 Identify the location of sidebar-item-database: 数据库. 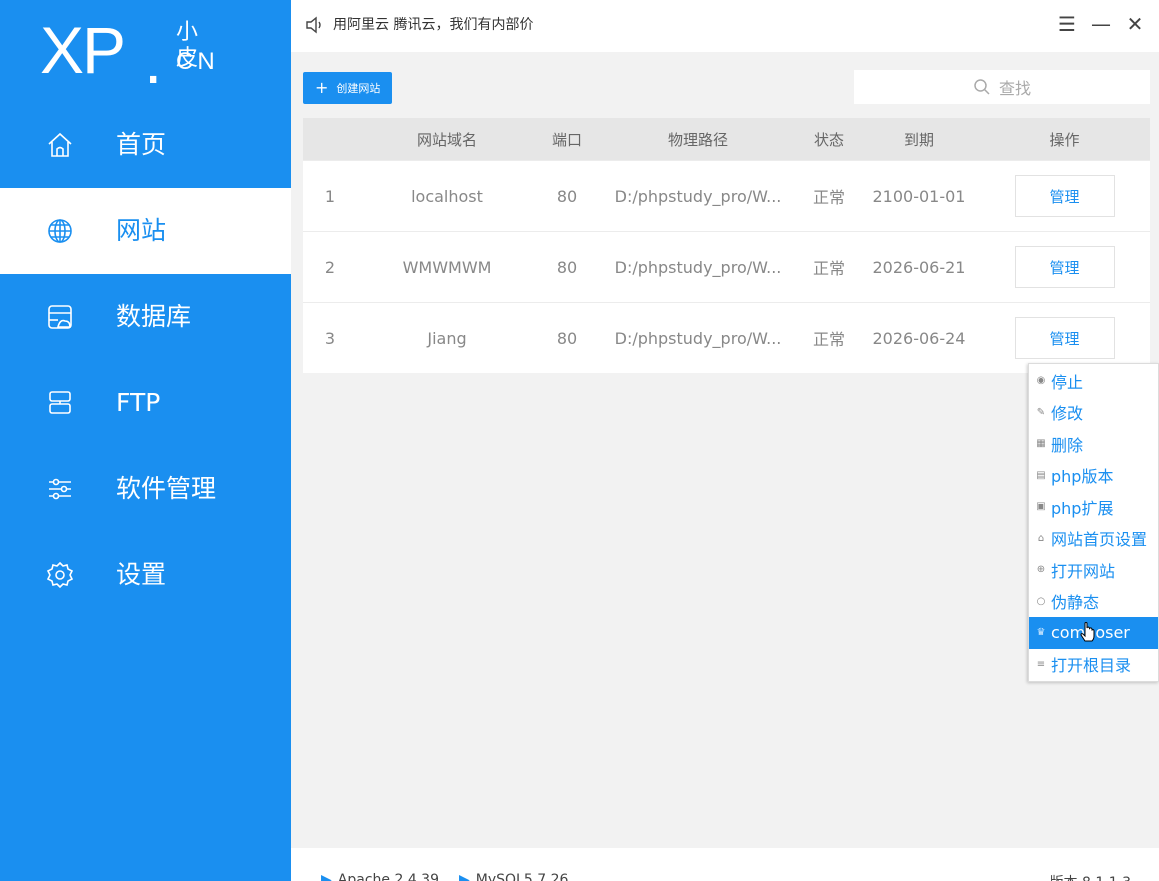
(145, 317).